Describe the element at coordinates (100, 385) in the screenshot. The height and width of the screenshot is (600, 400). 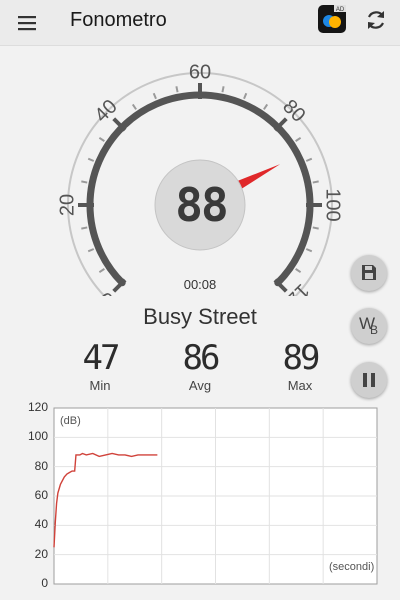
I see `stat-min-label: Min` at that location.